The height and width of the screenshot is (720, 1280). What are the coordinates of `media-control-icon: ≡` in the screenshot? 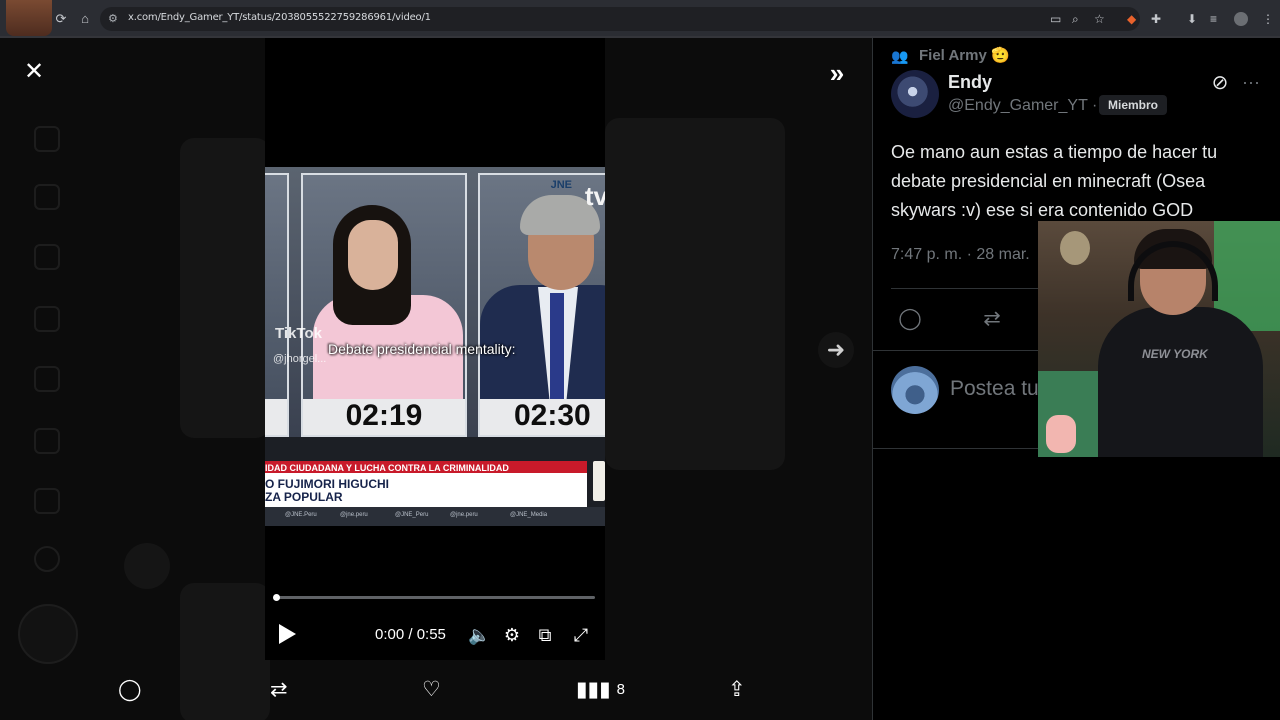 It's located at (1213, 19).